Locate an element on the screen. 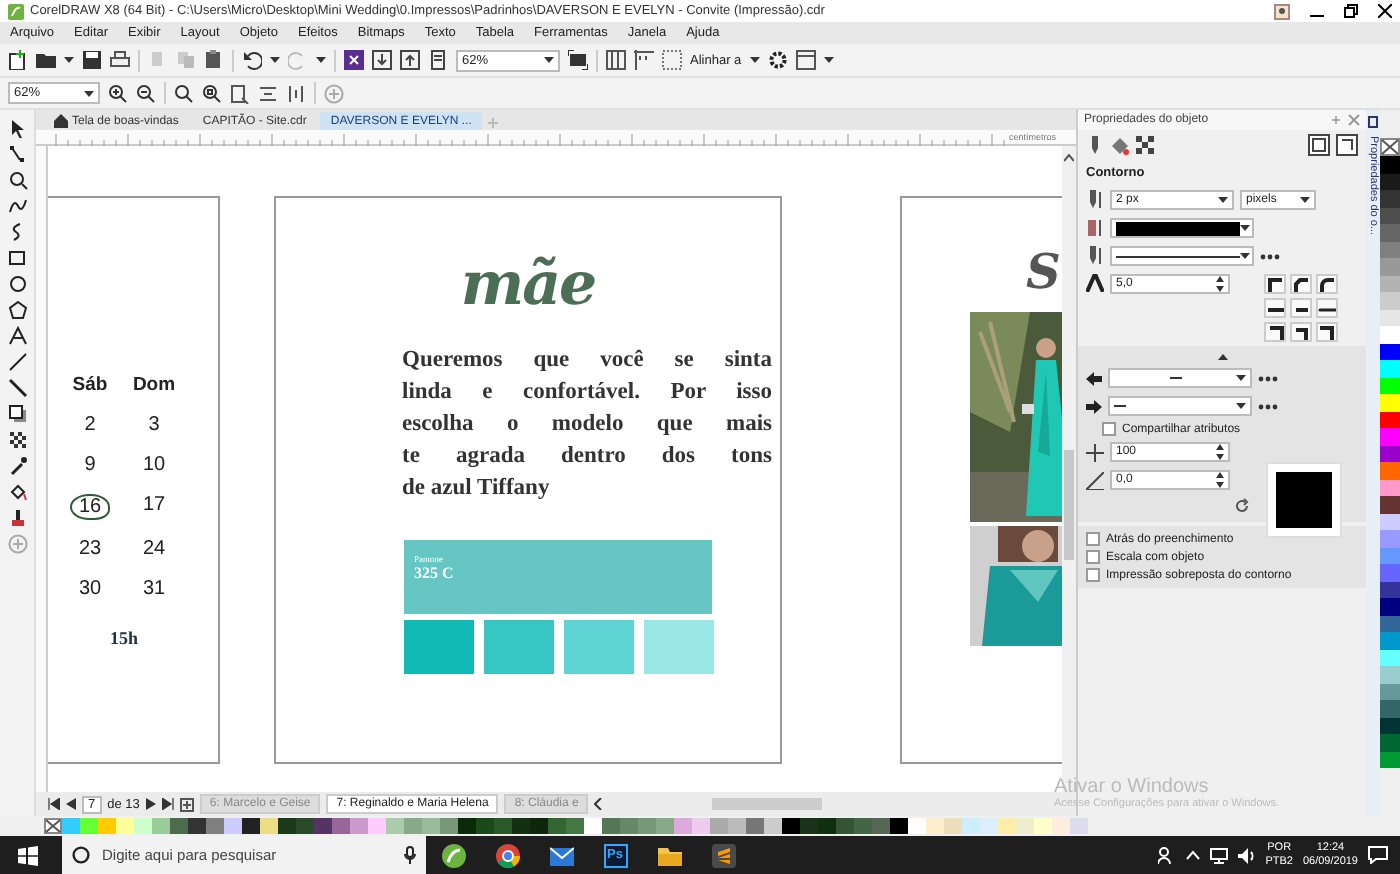 The width and height of the screenshot is (1400, 874). table-cell-text: 10 is located at coordinates (154, 465).